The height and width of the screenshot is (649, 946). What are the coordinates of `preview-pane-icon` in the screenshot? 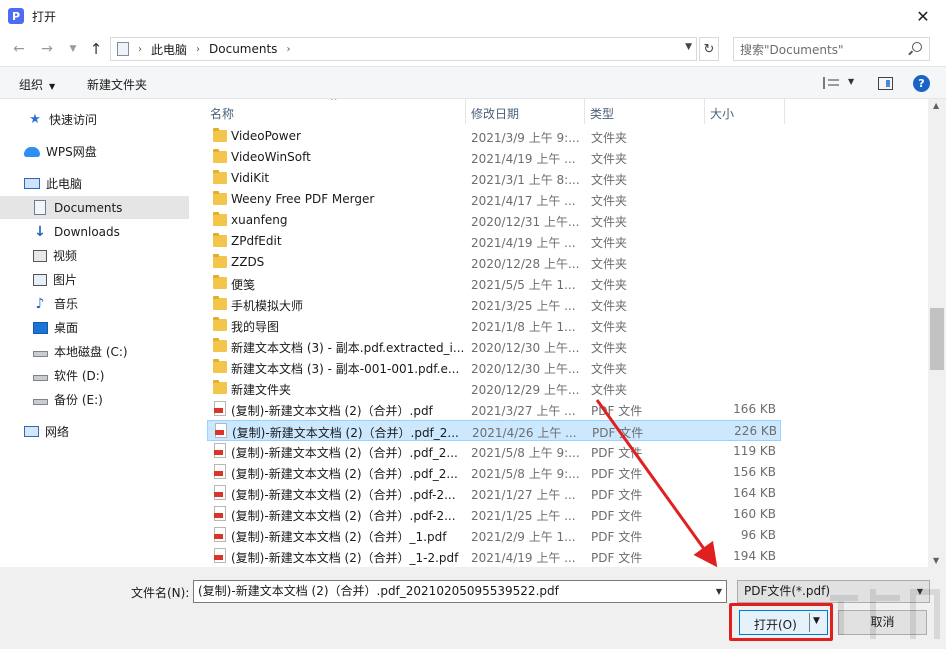 It's located at (885, 83).